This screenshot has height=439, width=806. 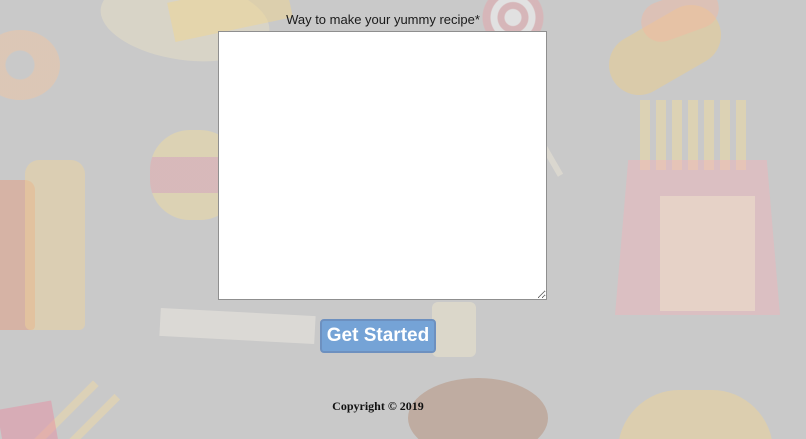 What do you see at coordinates (378, 406) in the screenshot?
I see `copyright-text: Copyright © 2019` at bounding box center [378, 406].